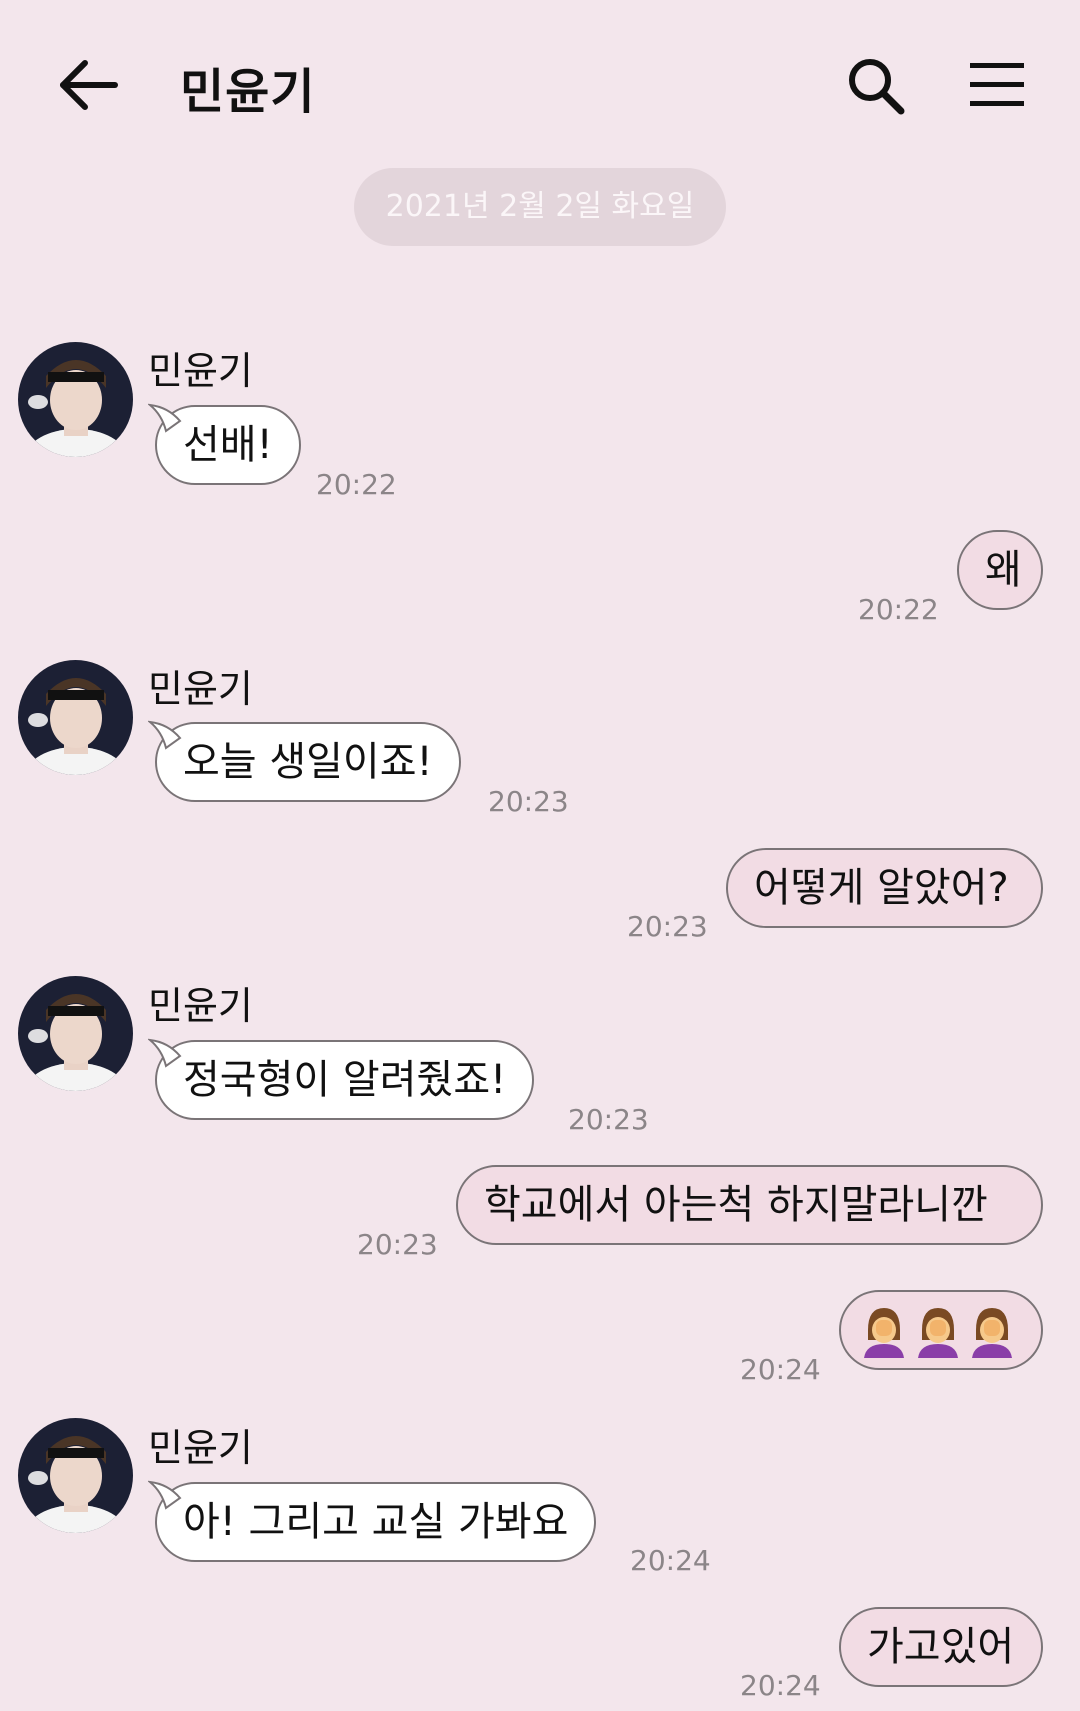 Image resolution: width=1080 pixels, height=1711 pixels. I want to click on outgoing-message-bubble: 학교에서 아는척 하지말라니깐, so click(749, 1205).